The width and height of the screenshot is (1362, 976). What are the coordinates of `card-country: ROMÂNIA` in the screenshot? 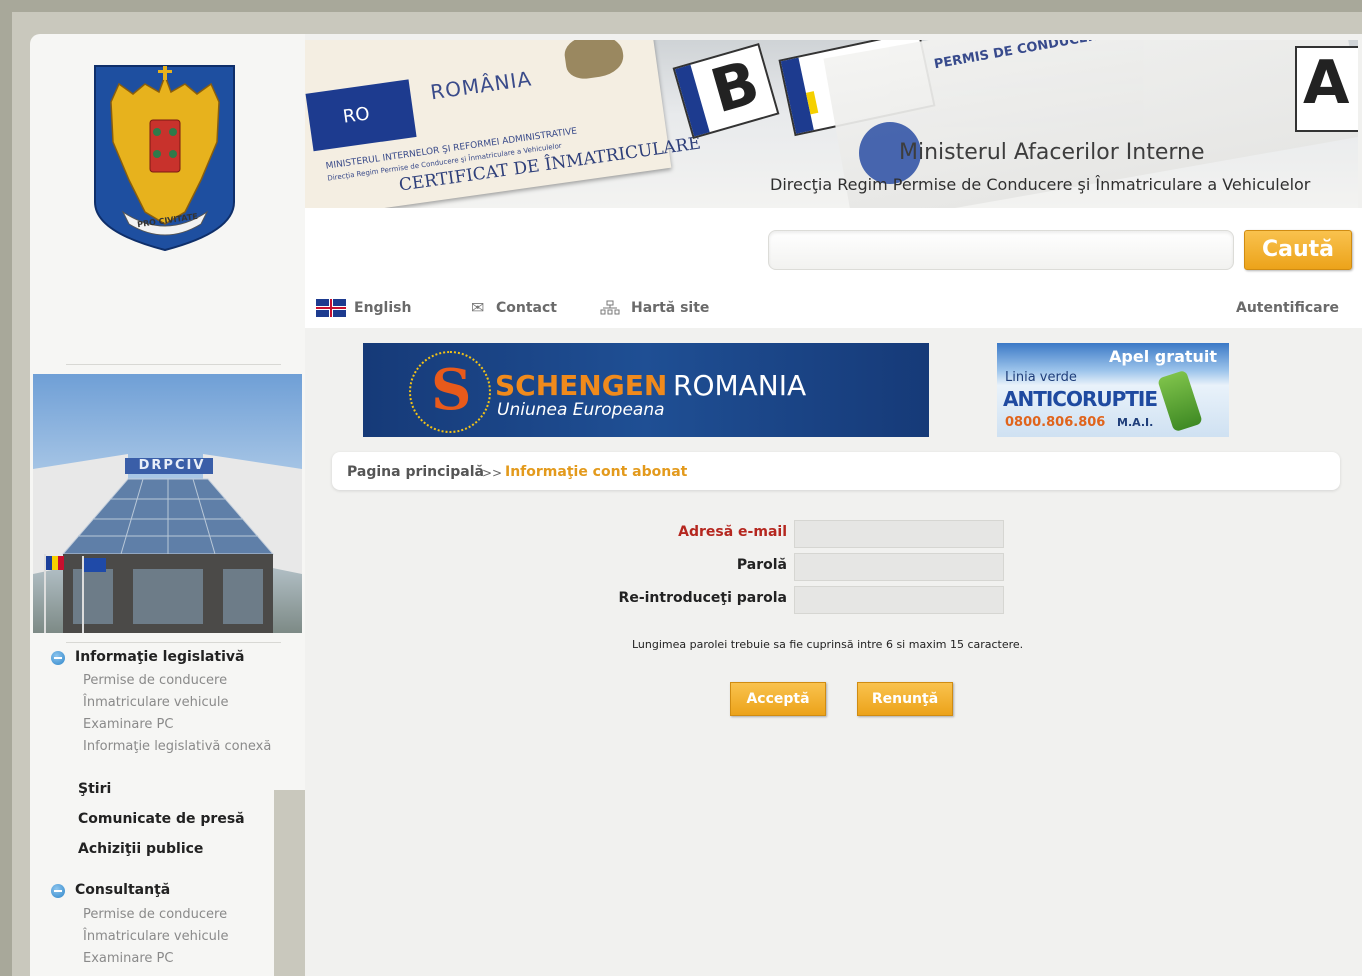 It's located at (481, 85).